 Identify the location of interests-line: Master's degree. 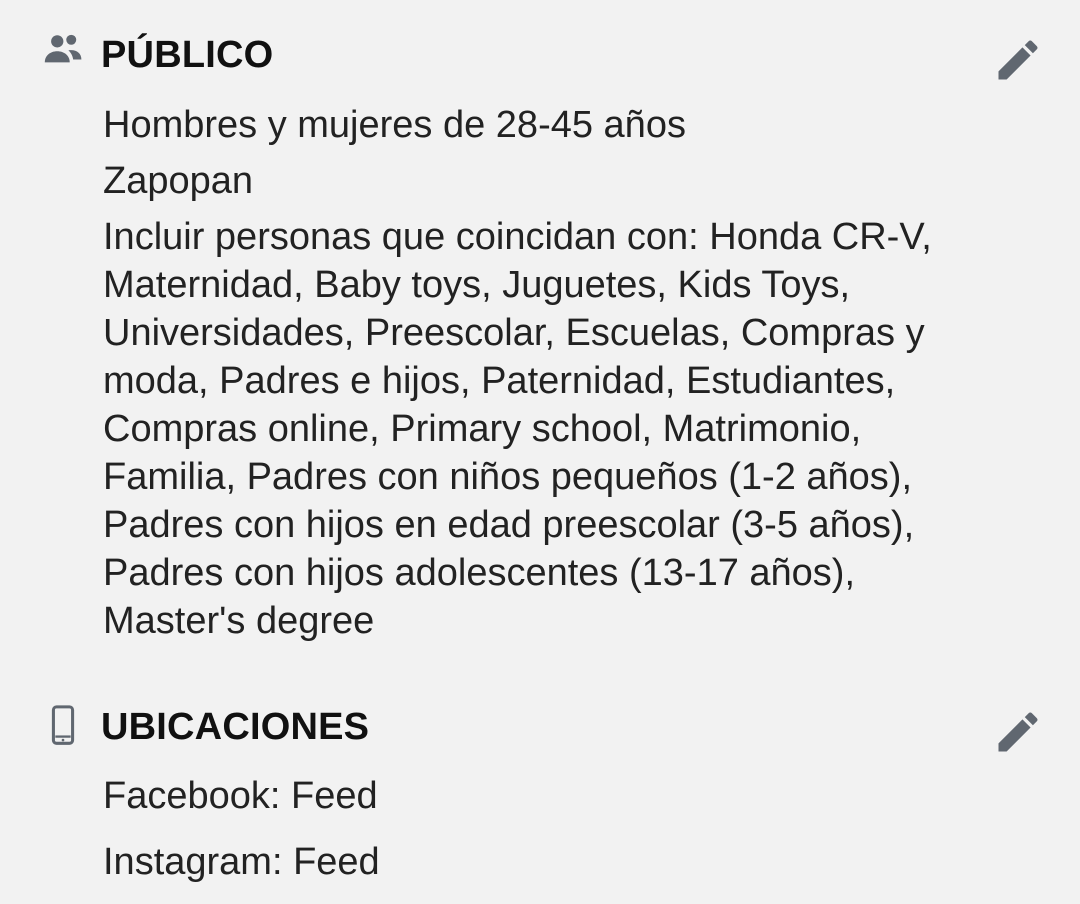
(239, 621).